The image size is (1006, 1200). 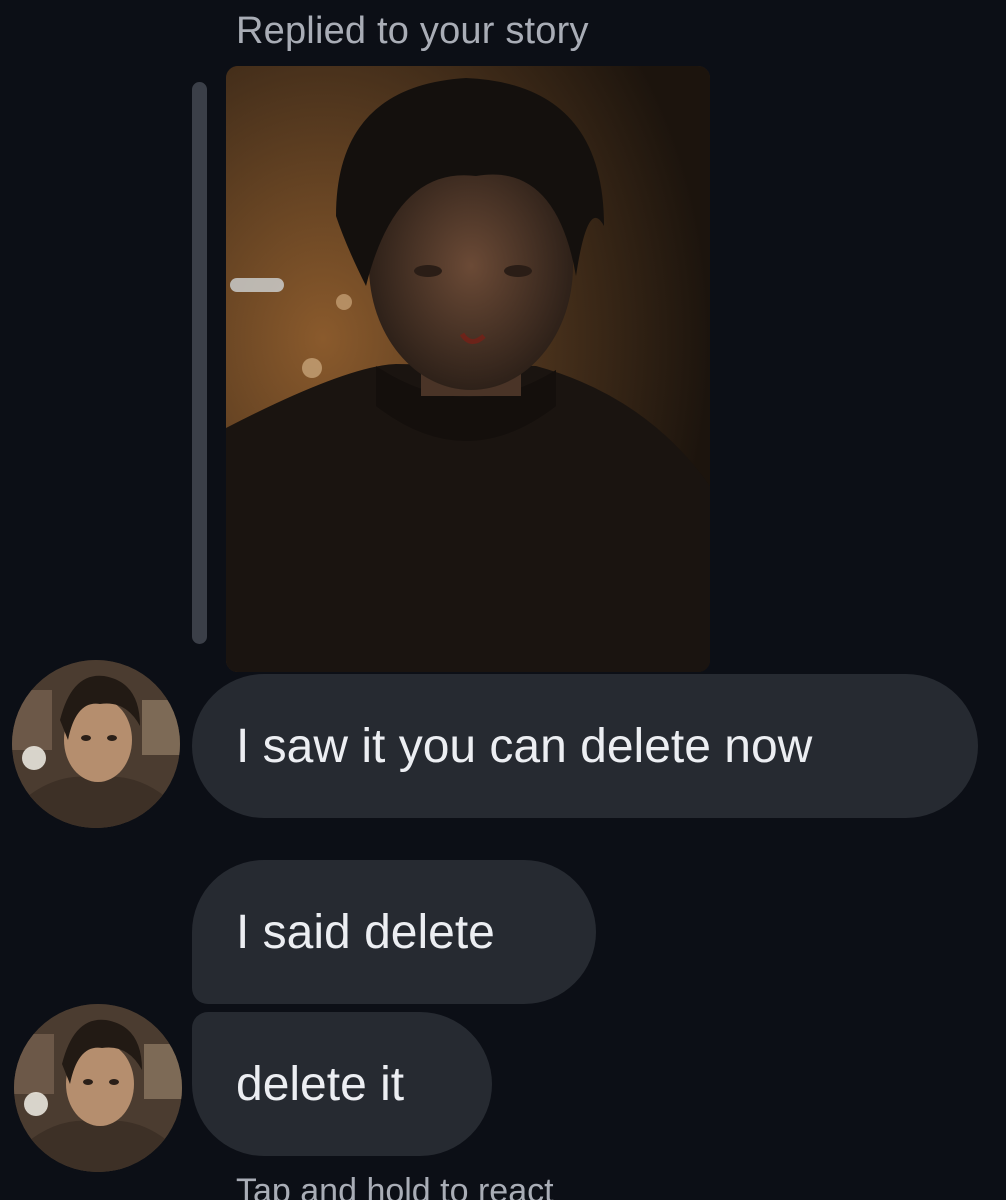 What do you see at coordinates (395, 1186) in the screenshot?
I see `react-hint: Tap and hold to react` at bounding box center [395, 1186].